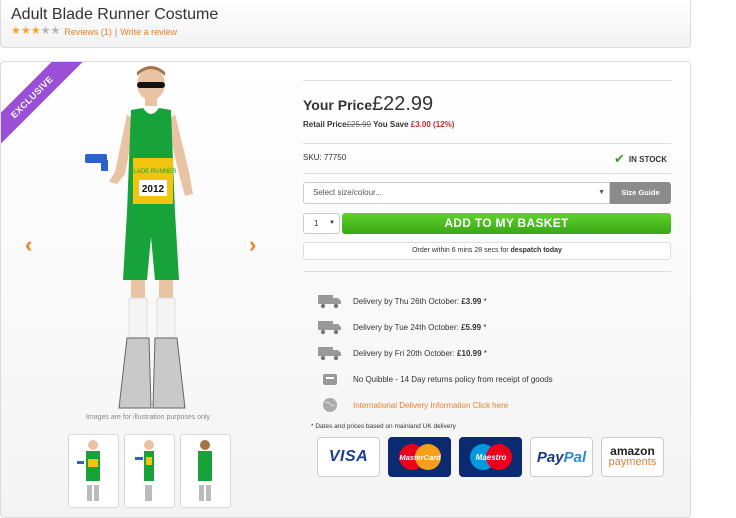 The height and width of the screenshot is (518, 736). I want to click on star-rating: ★ ★ ★ ★ ★, so click(35, 31).